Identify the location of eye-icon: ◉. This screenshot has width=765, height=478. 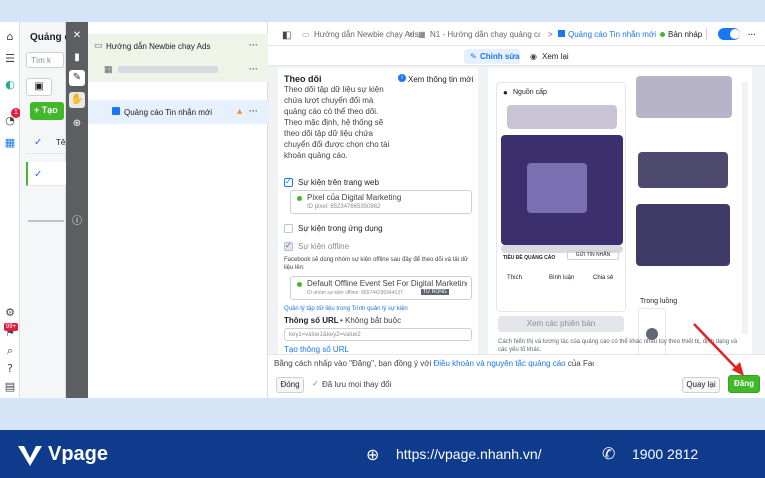
(533, 56).